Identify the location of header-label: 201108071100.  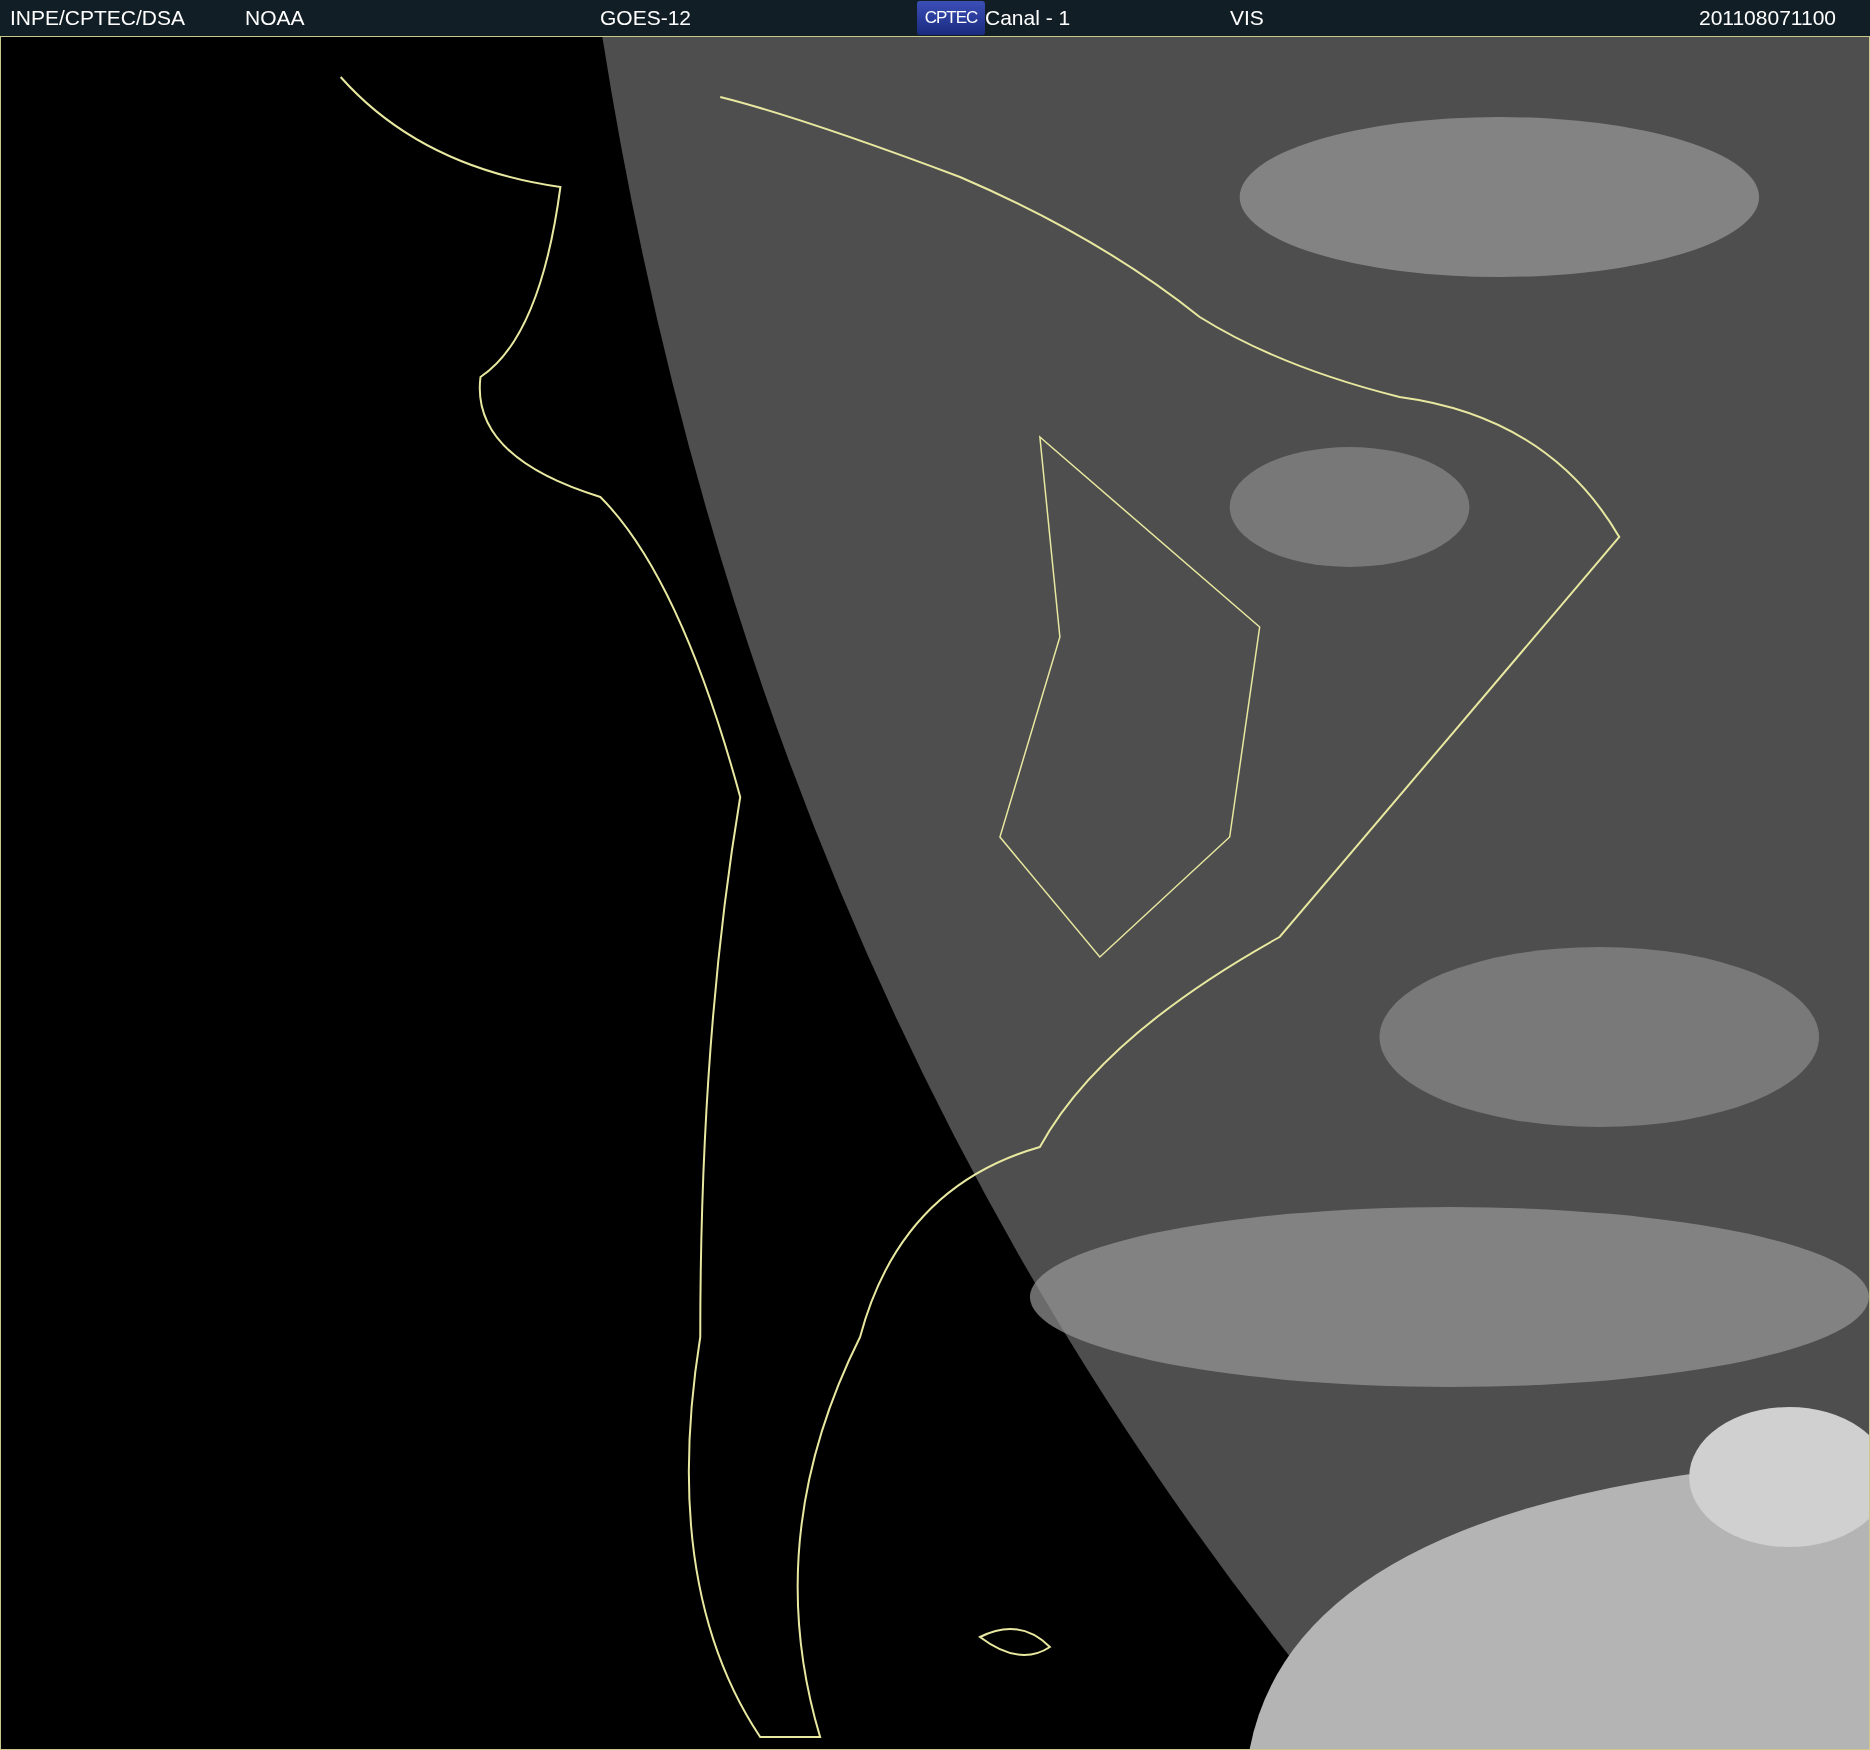
(1767, 18).